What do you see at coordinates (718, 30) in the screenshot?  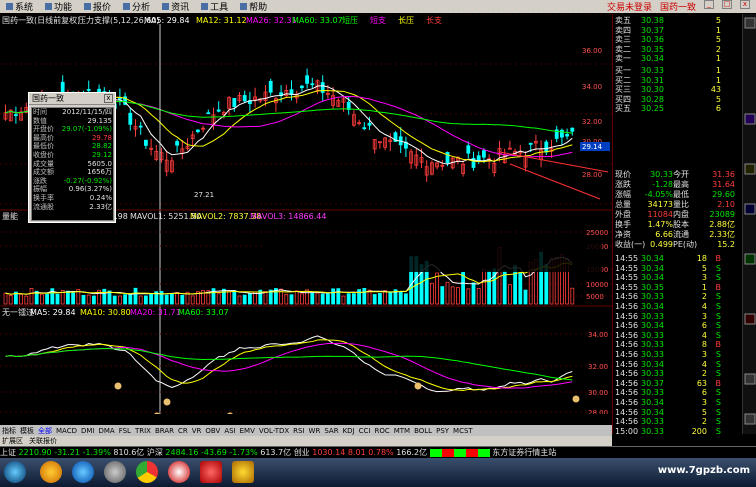 I see `ask-volume: 1` at bounding box center [718, 30].